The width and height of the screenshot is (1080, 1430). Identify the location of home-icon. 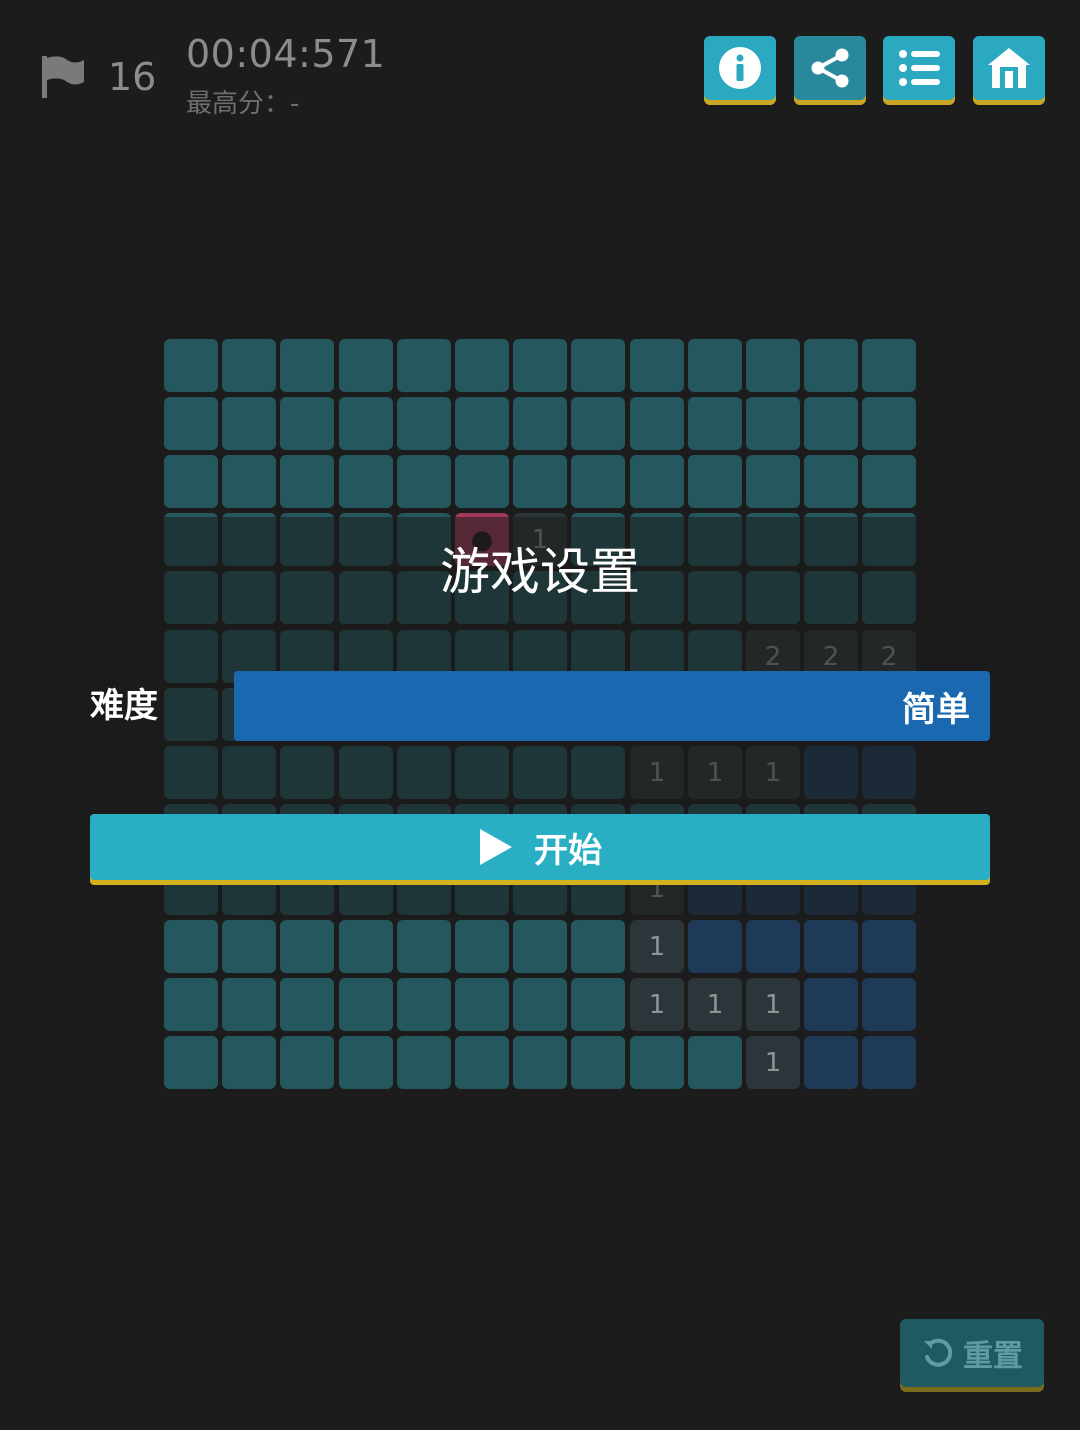
(1009, 68).